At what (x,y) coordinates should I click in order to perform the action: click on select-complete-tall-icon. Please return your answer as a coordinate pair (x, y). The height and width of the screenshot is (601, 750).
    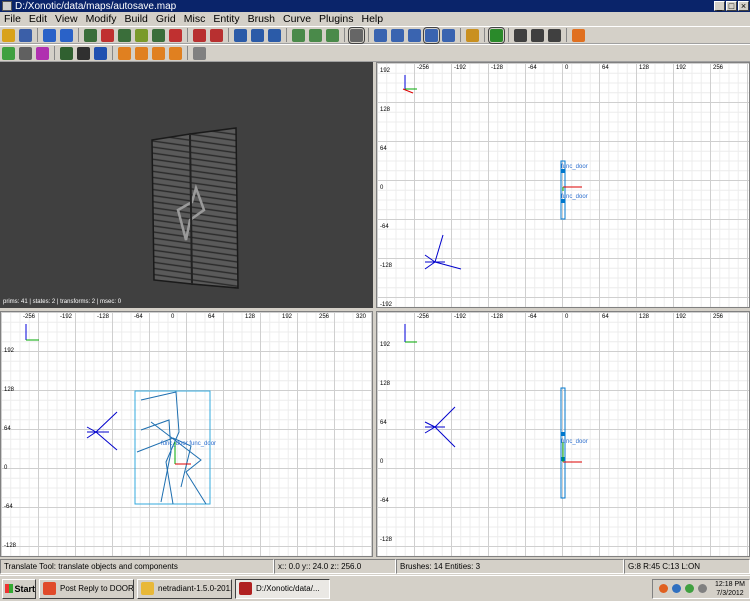
    Looking at the image, I should click on (199, 35).